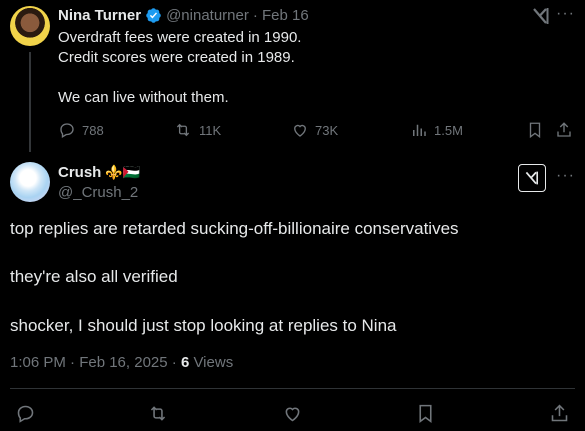 The width and height of the screenshot is (585, 431). Describe the element at coordinates (94, 276) in the screenshot. I see `tweet2-paragraph: they're also all verified` at that location.